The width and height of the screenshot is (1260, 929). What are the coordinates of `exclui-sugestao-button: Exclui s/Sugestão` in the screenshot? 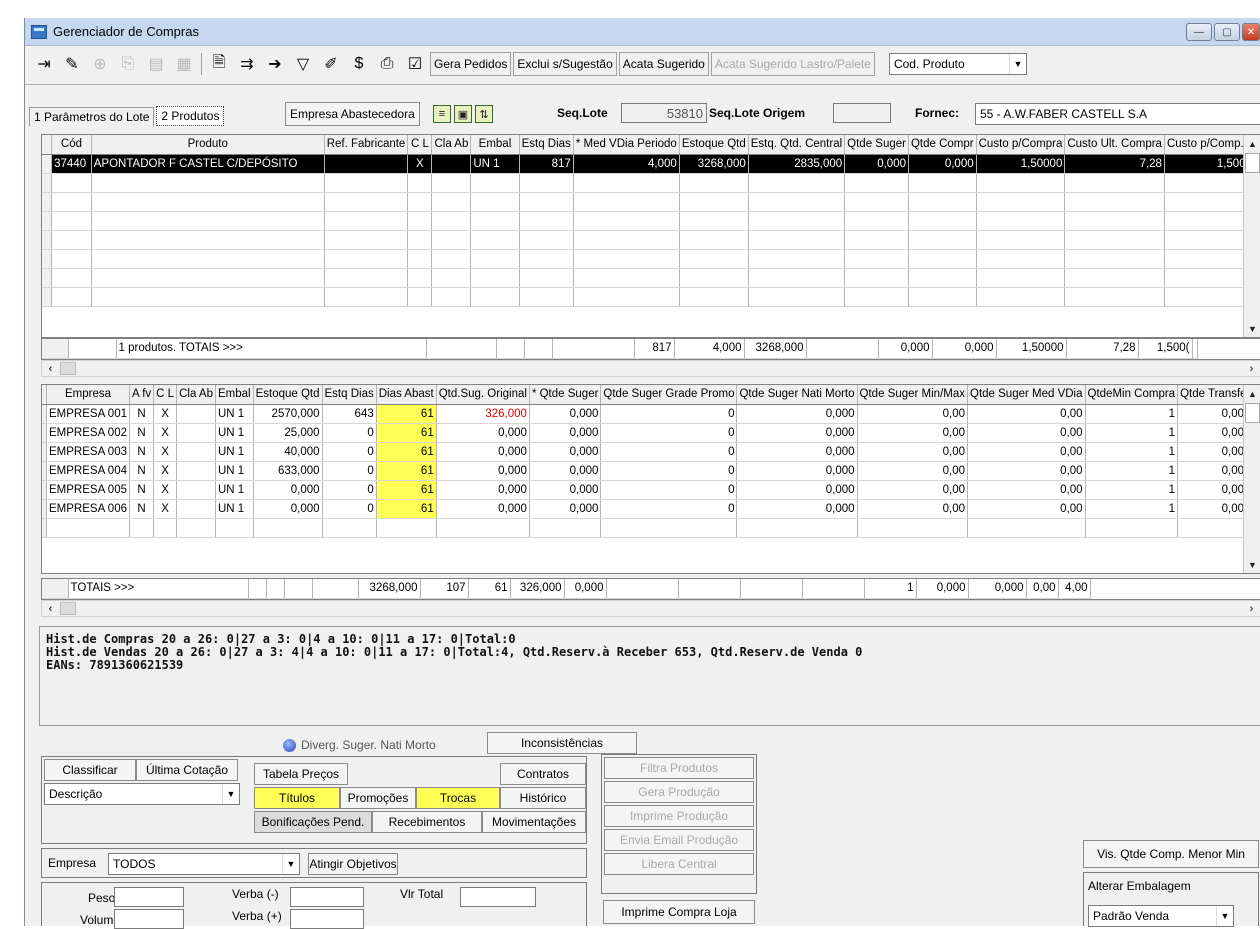 It's located at (565, 64).